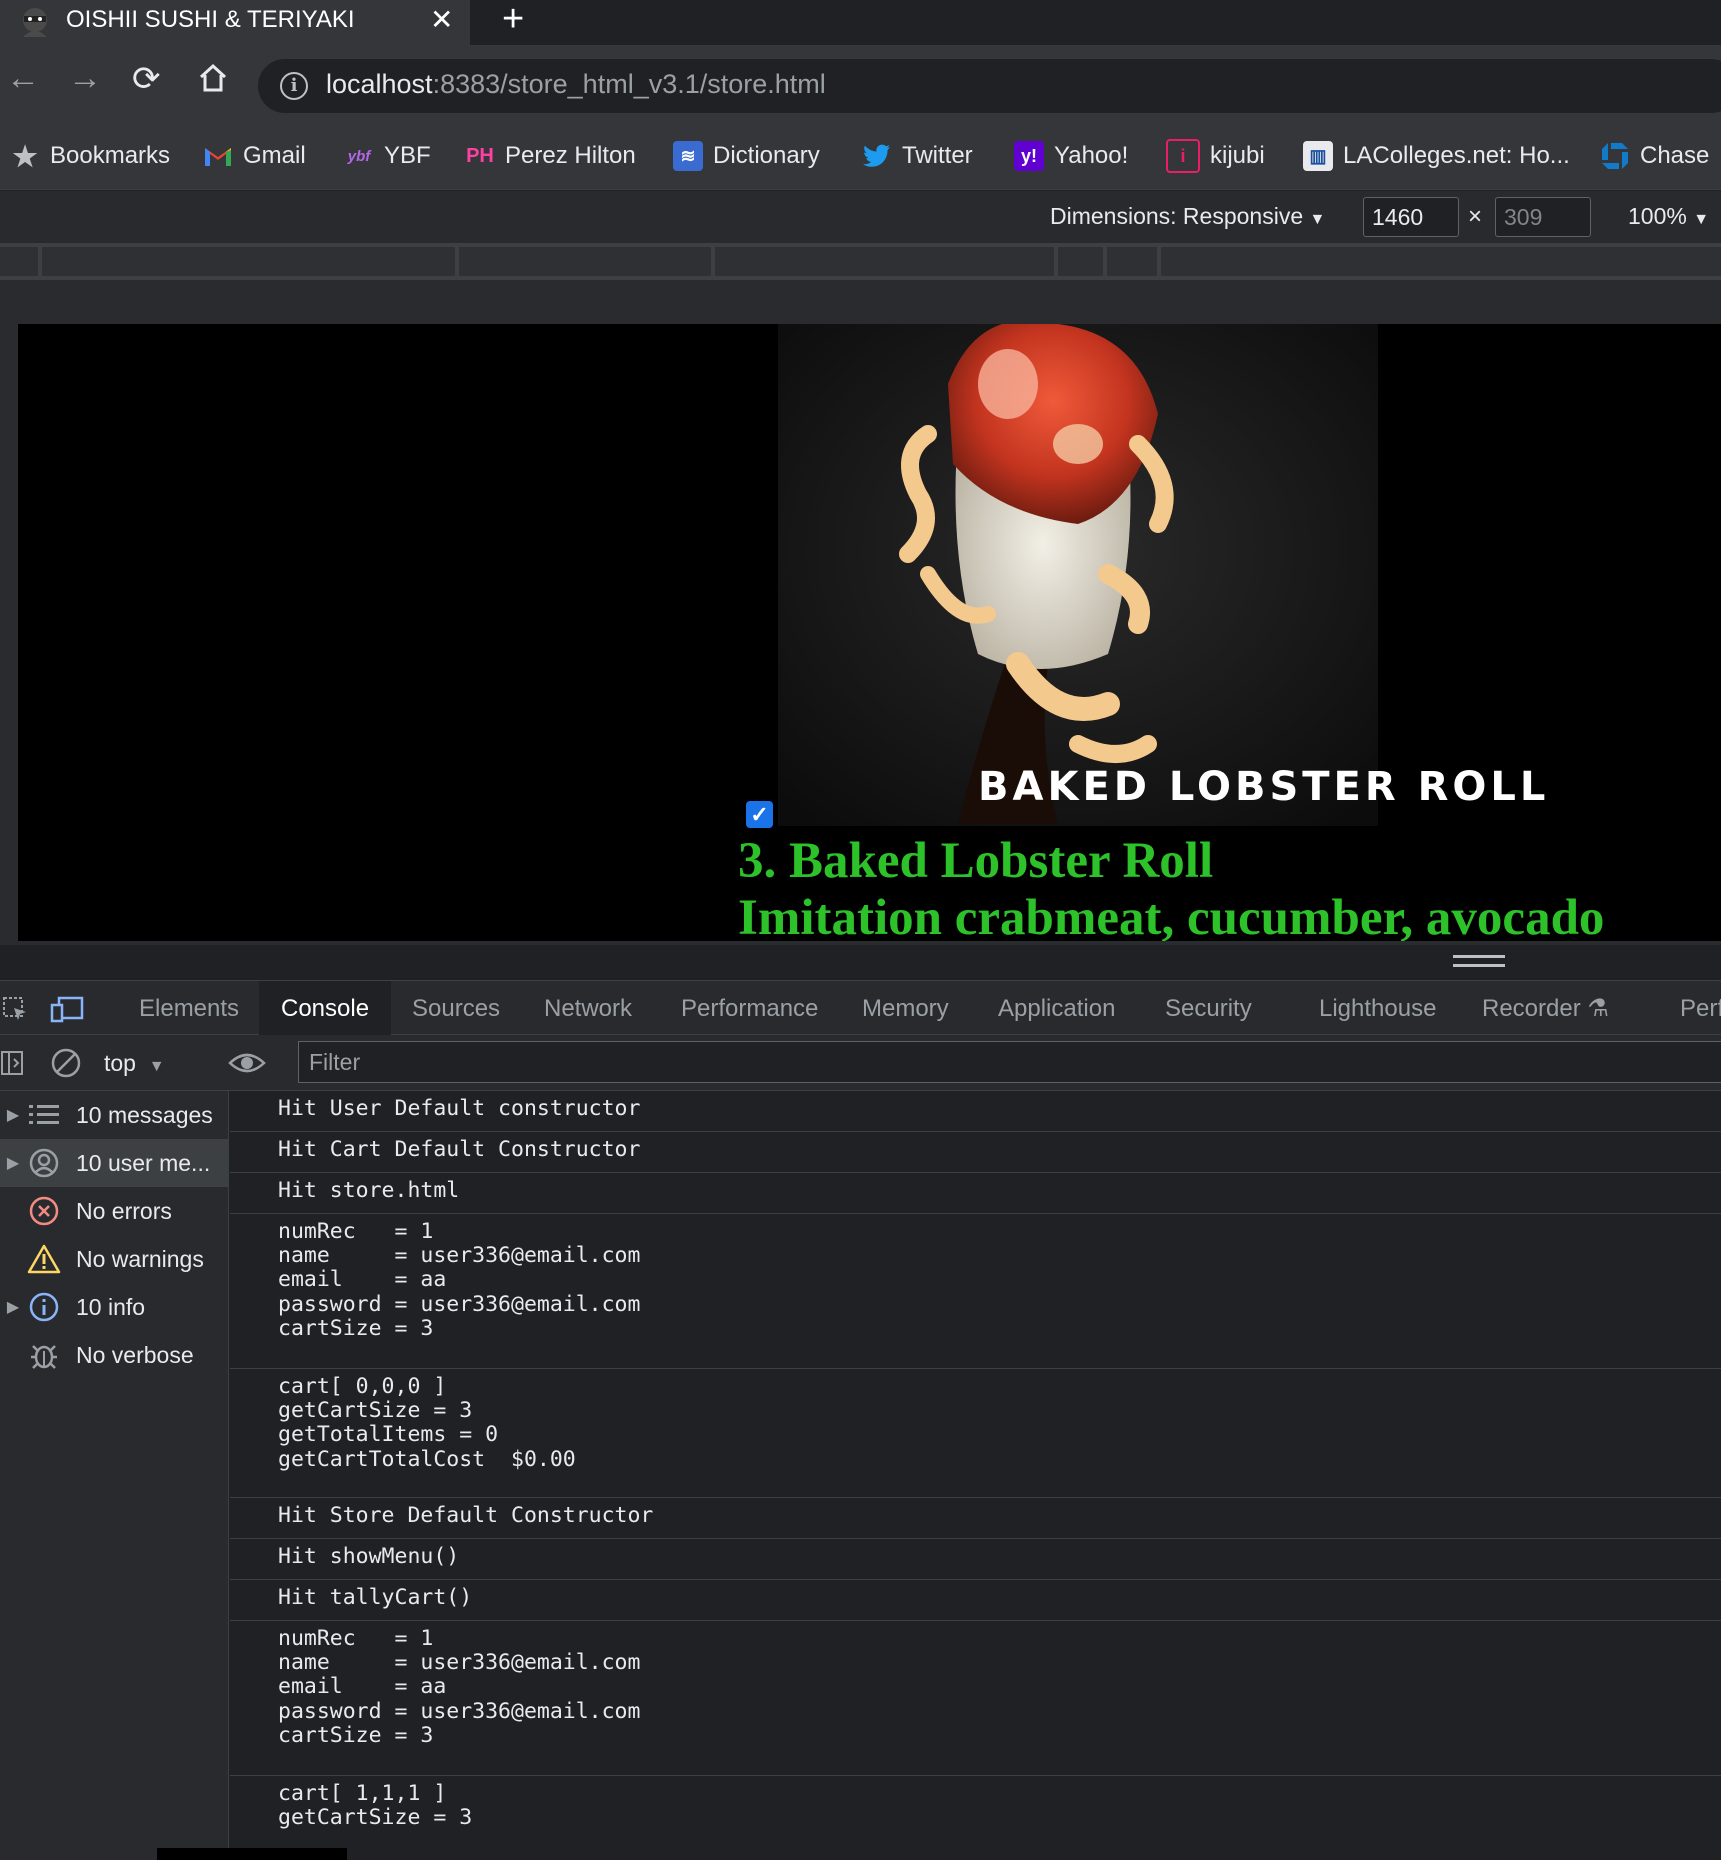  What do you see at coordinates (1071, 156) in the screenshot?
I see `bookmark-yahoo: y! Yahoo!` at bounding box center [1071, 156].